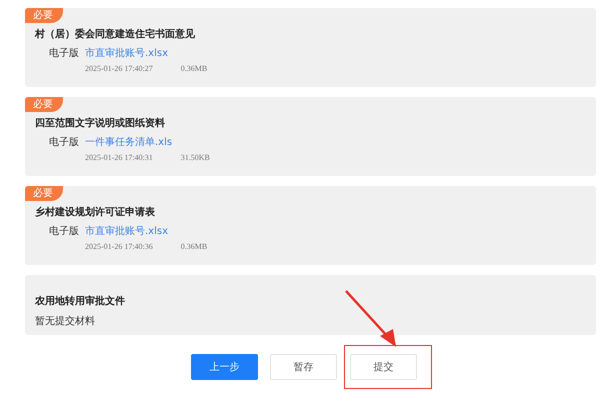  I want to click on previous-step-button: 上一步, so click(224, 367).